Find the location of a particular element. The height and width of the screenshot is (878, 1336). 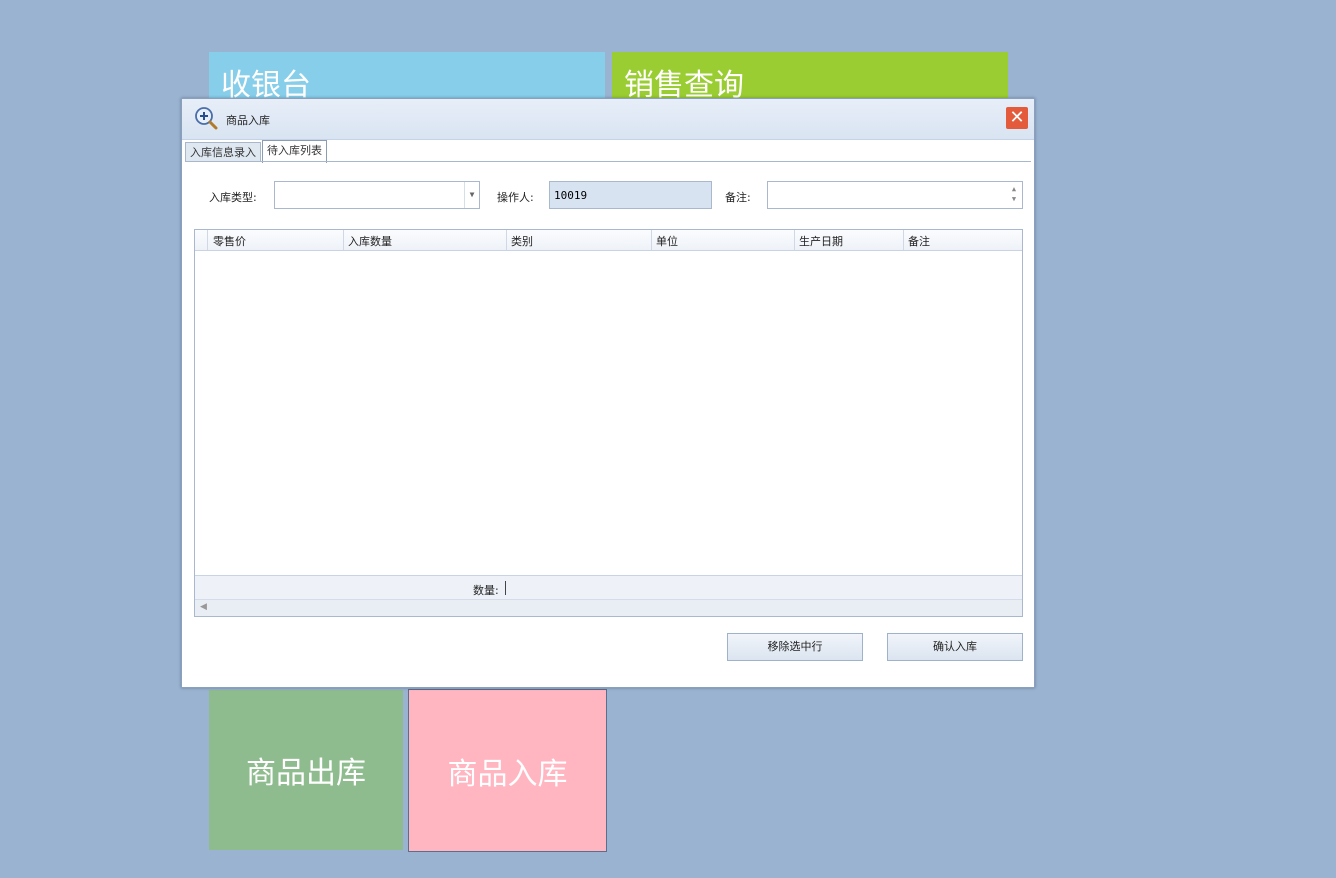

close-icon: ✕ is located at coordinates (1017, 118).